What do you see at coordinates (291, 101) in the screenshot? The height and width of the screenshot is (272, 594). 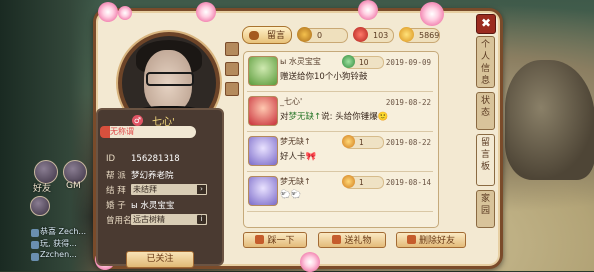 I see `sender-name: _七心'` at bounding box center [291, 101].